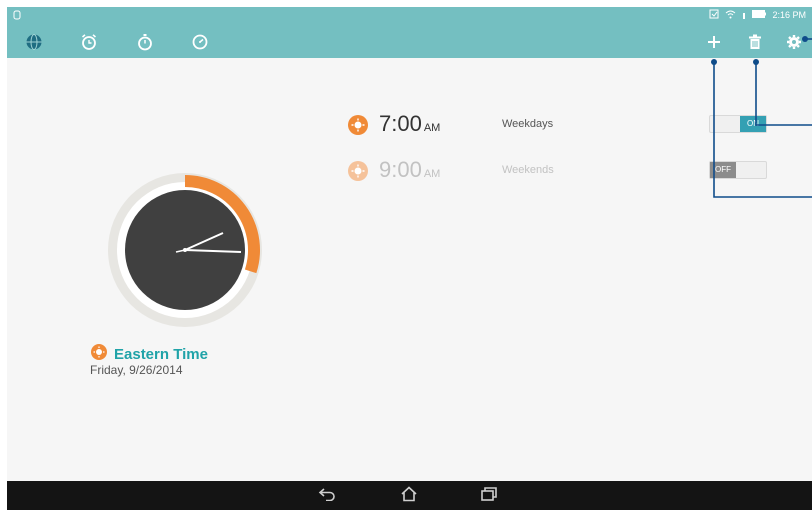 The width and height of the screenshot is (812, 510). I want to click on callout-lines, so click(761, 117).